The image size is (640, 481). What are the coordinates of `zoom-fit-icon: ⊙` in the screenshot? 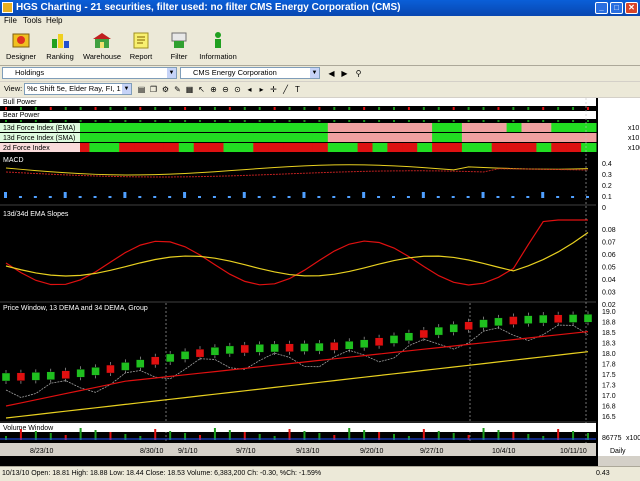 It's located at (237, 89).